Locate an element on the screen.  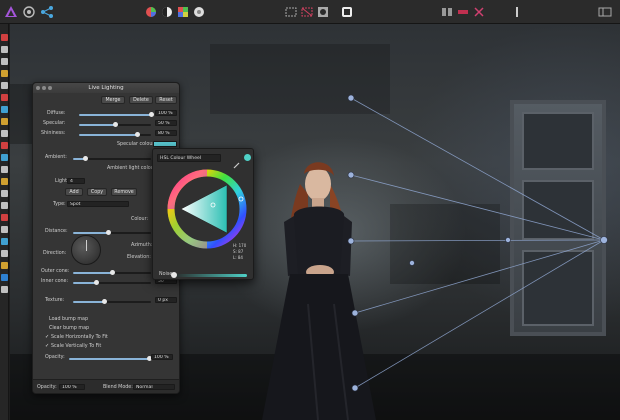
specular-slider is located at coordinates (115, 124).